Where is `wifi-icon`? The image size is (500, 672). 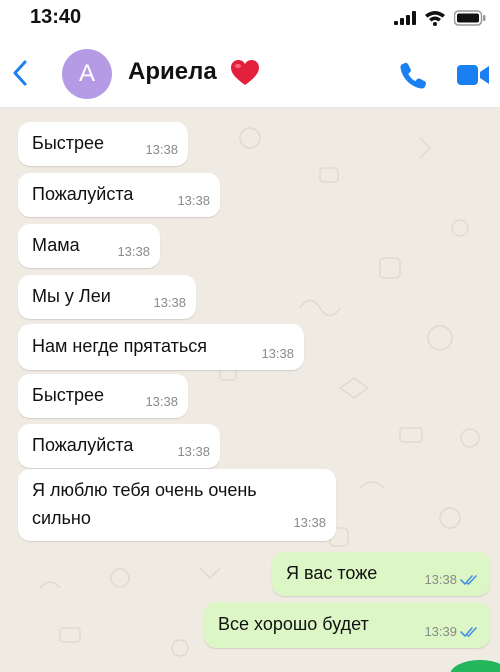
wifi-icon is located at coordinates (435, 18).